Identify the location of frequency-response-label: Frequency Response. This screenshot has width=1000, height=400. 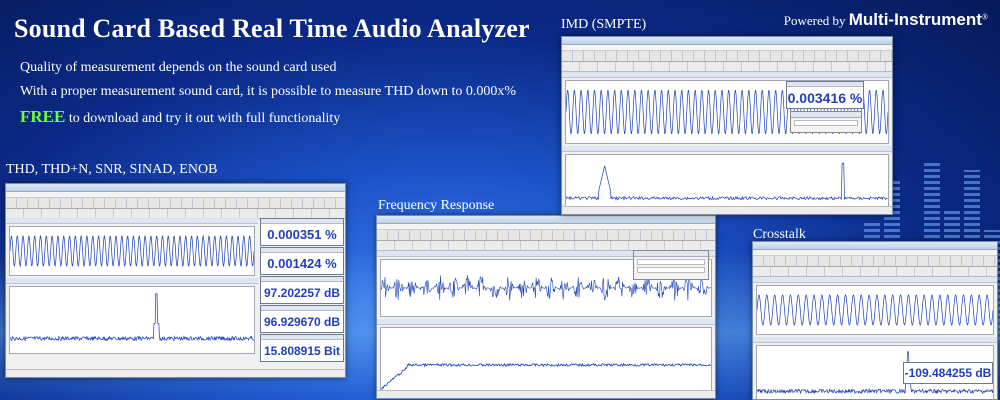
(436, 205).